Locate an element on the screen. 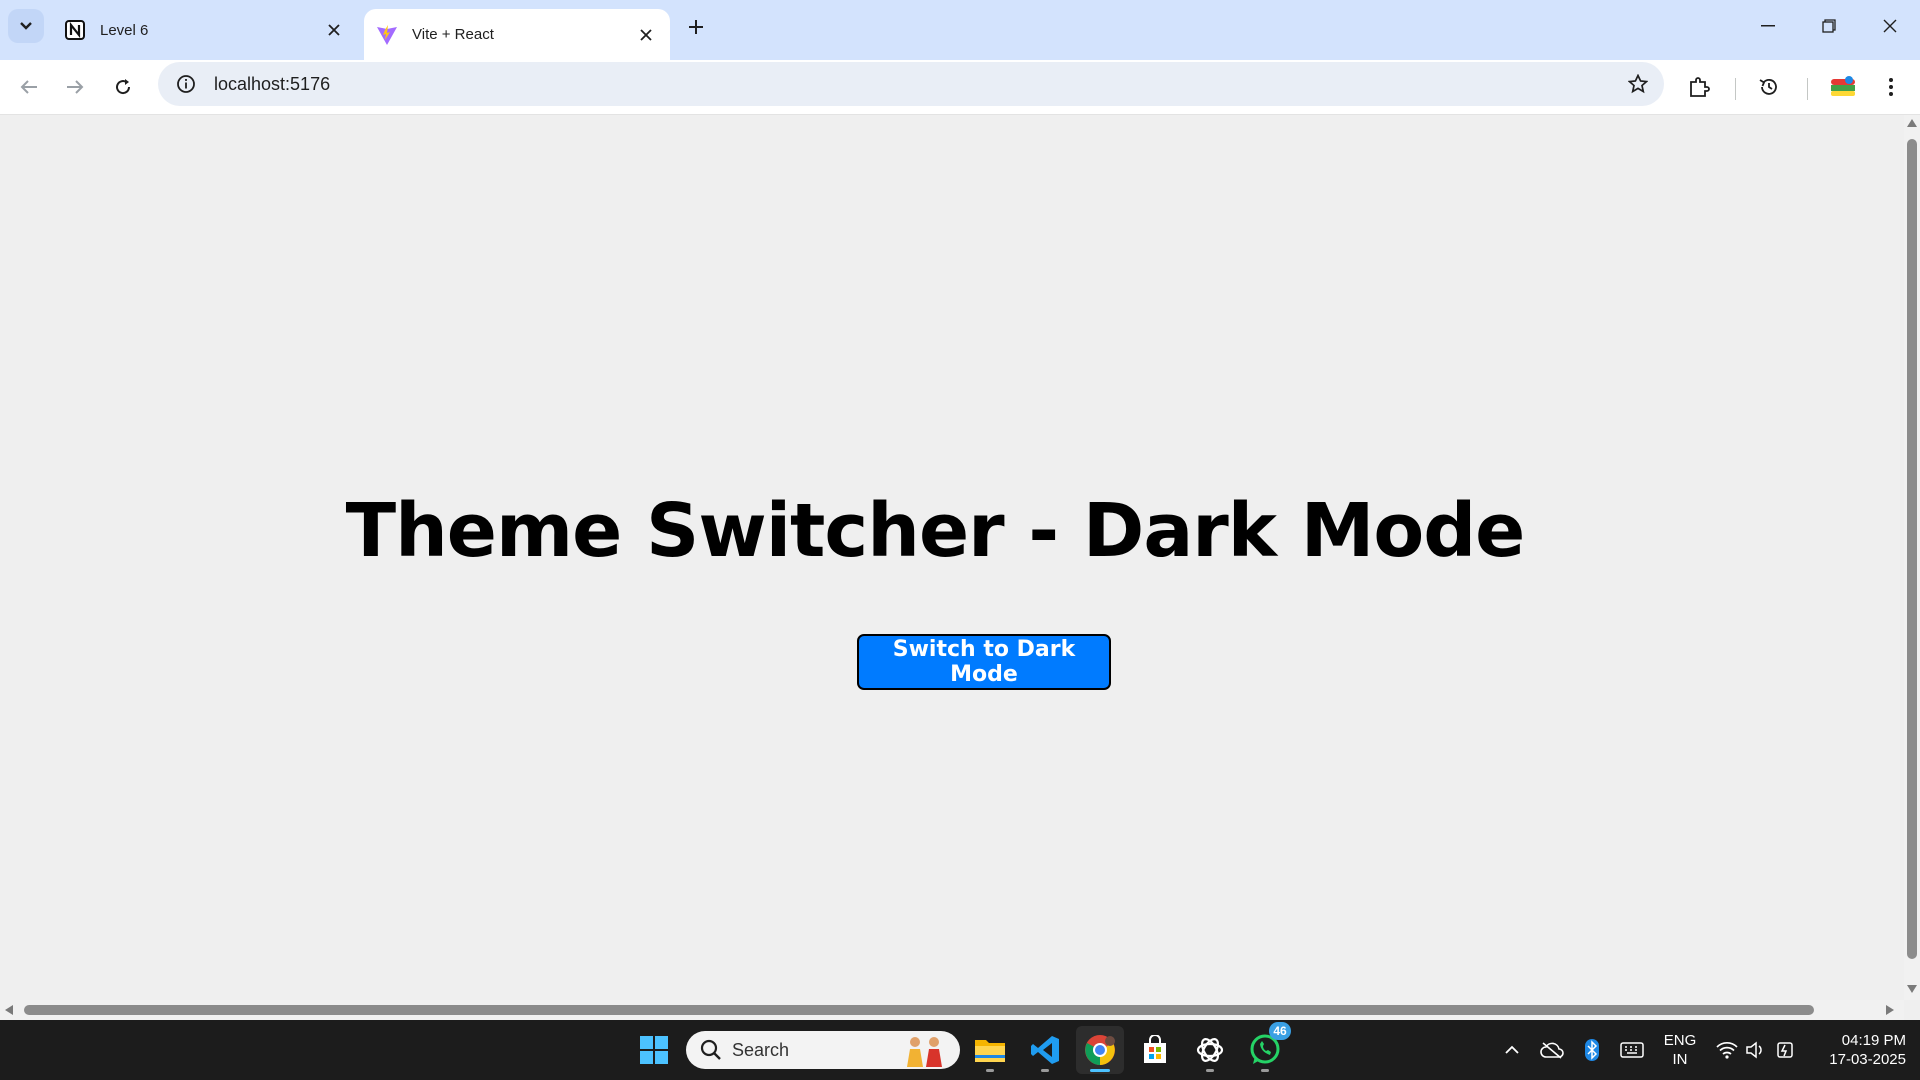 Image resolution: width=1920 pixels, height=1080 pixels. microsoft-store-icon is located at coordinates (1155, 1049).